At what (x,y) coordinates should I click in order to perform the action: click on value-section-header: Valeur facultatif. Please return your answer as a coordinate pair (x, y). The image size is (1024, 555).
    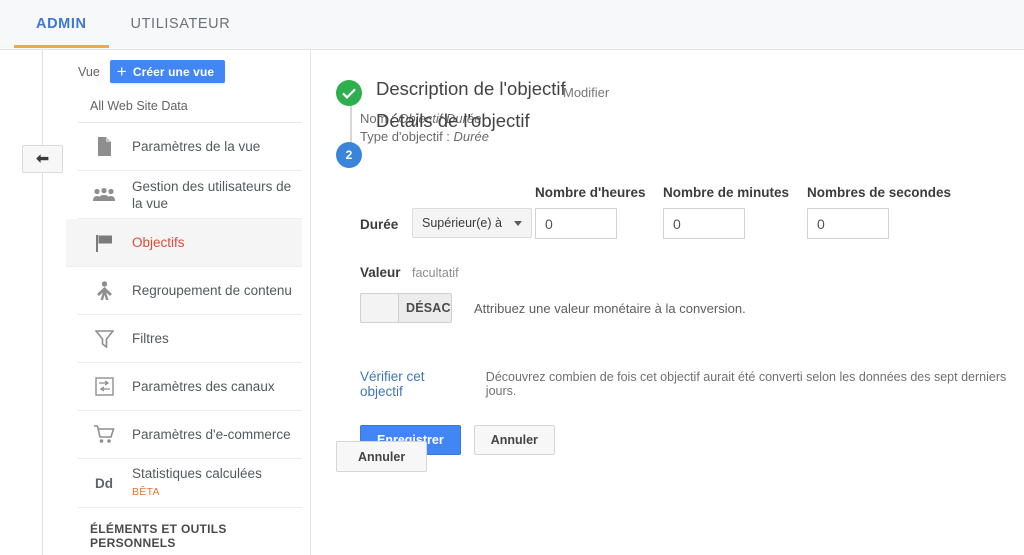
    Looking at the image, I should click on (692, 273).